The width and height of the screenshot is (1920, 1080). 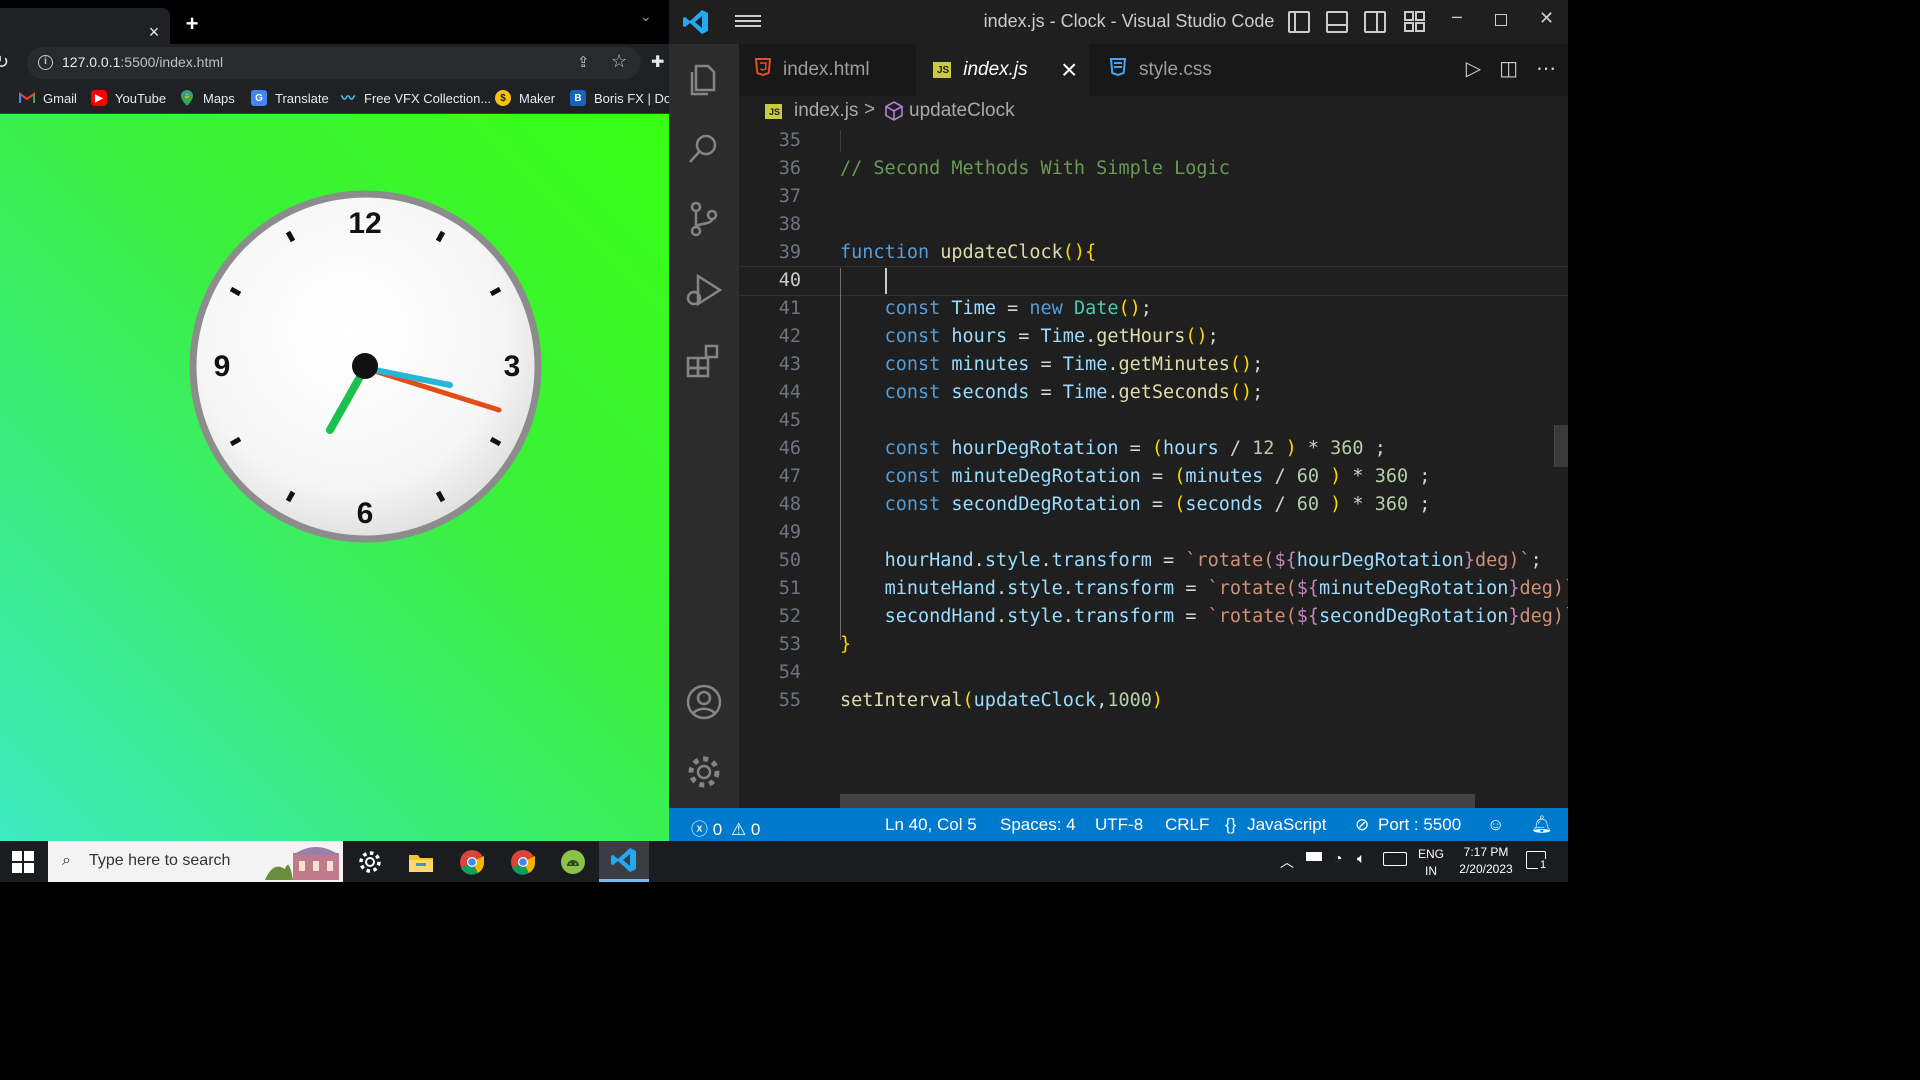 I want to click on tab-style-css: style.css, so click(x=1178, y=70).